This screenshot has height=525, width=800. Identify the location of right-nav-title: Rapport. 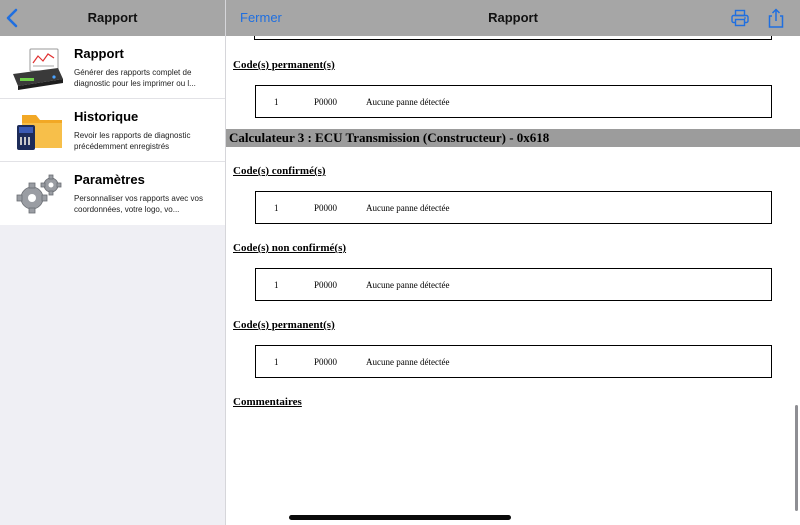
(513, 17).